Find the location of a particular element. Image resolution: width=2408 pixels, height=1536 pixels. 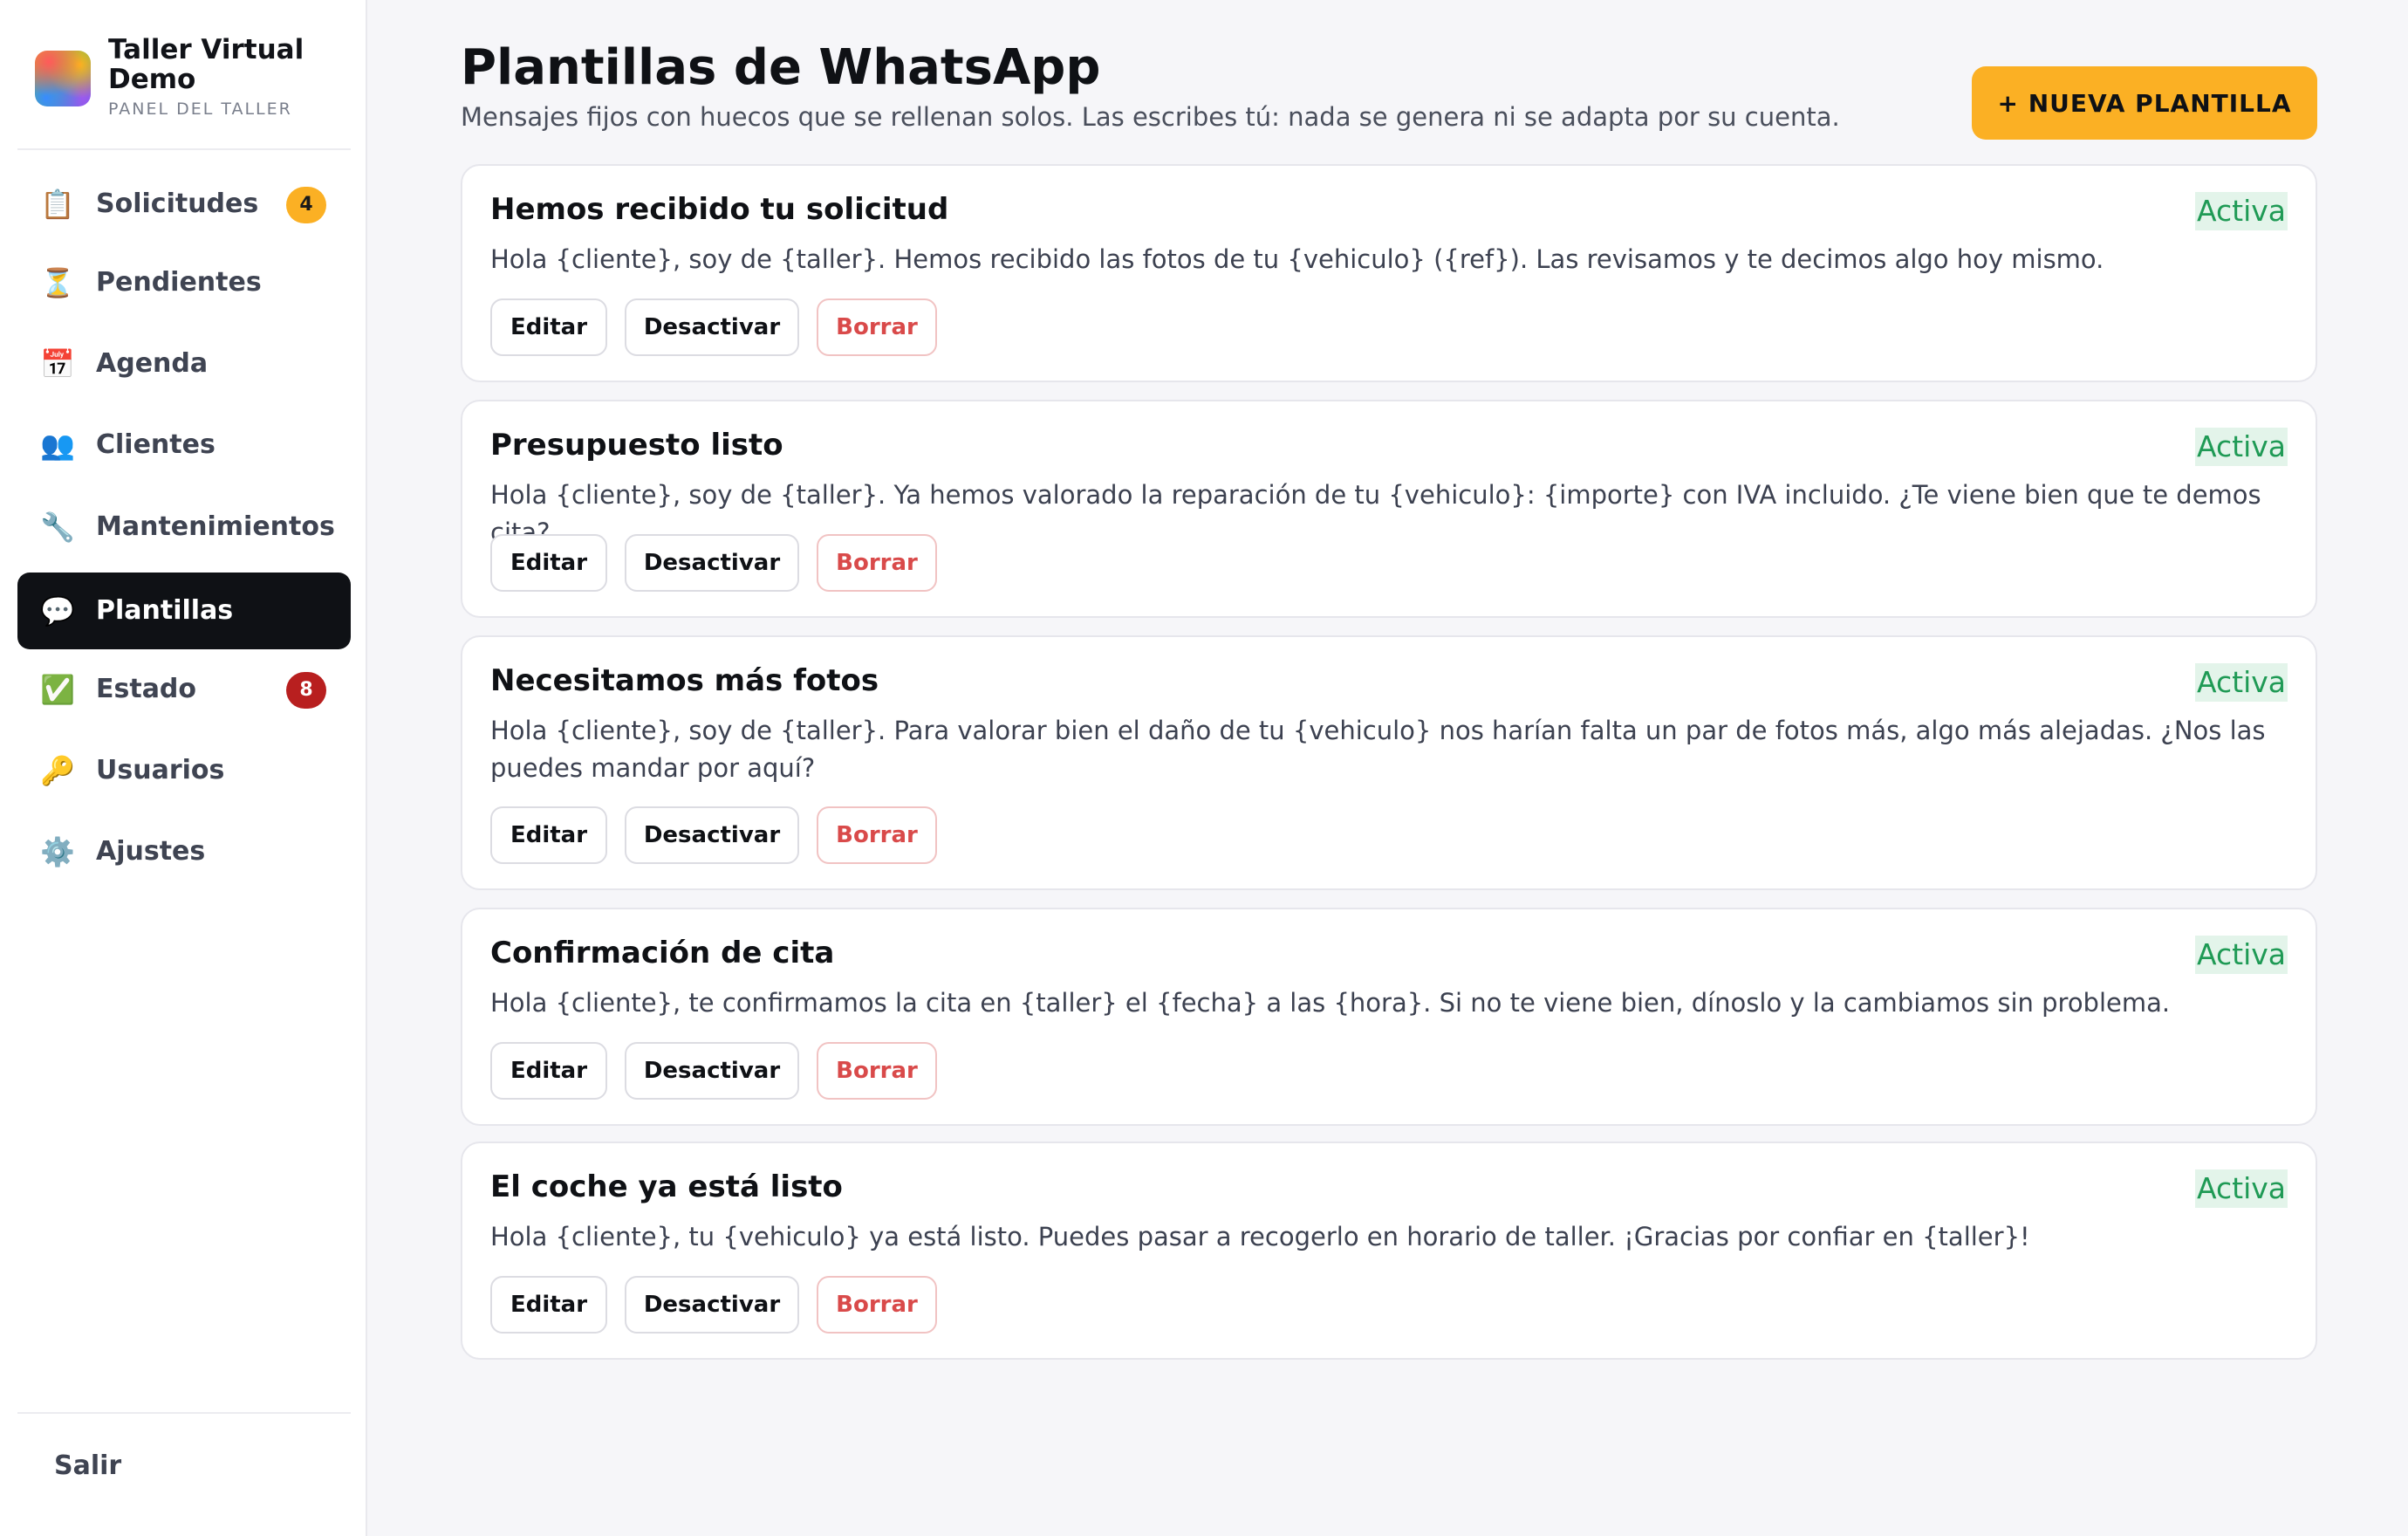

template-title: El coche ya está listo is located at coordinates (666, 1186).